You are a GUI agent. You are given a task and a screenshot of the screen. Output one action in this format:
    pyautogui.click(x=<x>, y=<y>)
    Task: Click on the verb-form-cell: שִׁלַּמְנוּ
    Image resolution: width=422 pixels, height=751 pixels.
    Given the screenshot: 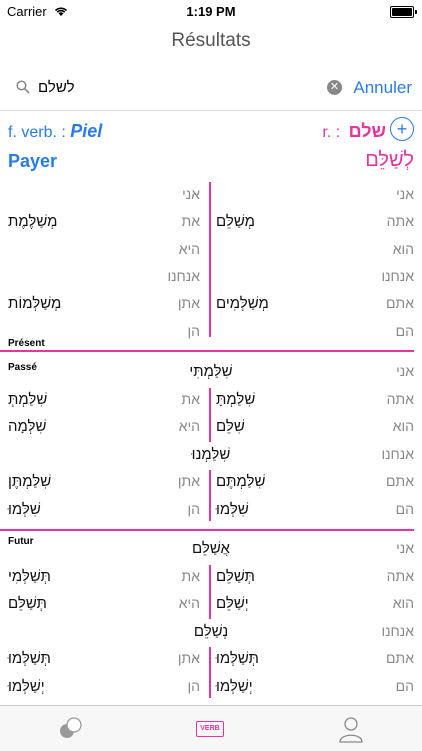 What is the action you would take?
    pyautogui.click(x=211, y=454)
    